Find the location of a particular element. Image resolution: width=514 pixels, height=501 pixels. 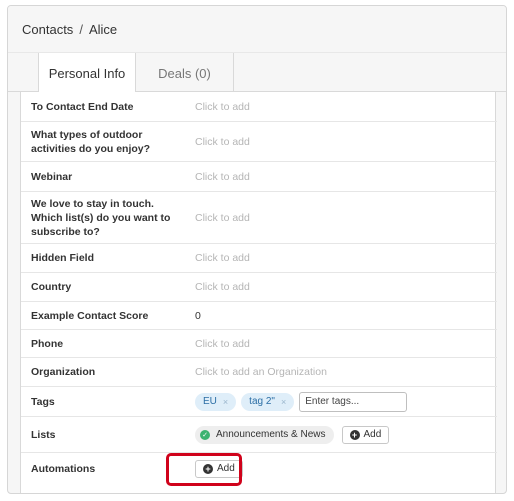

lists-row: Lists ✓ Announcements & News + Add is located at coordinates (259, 435).